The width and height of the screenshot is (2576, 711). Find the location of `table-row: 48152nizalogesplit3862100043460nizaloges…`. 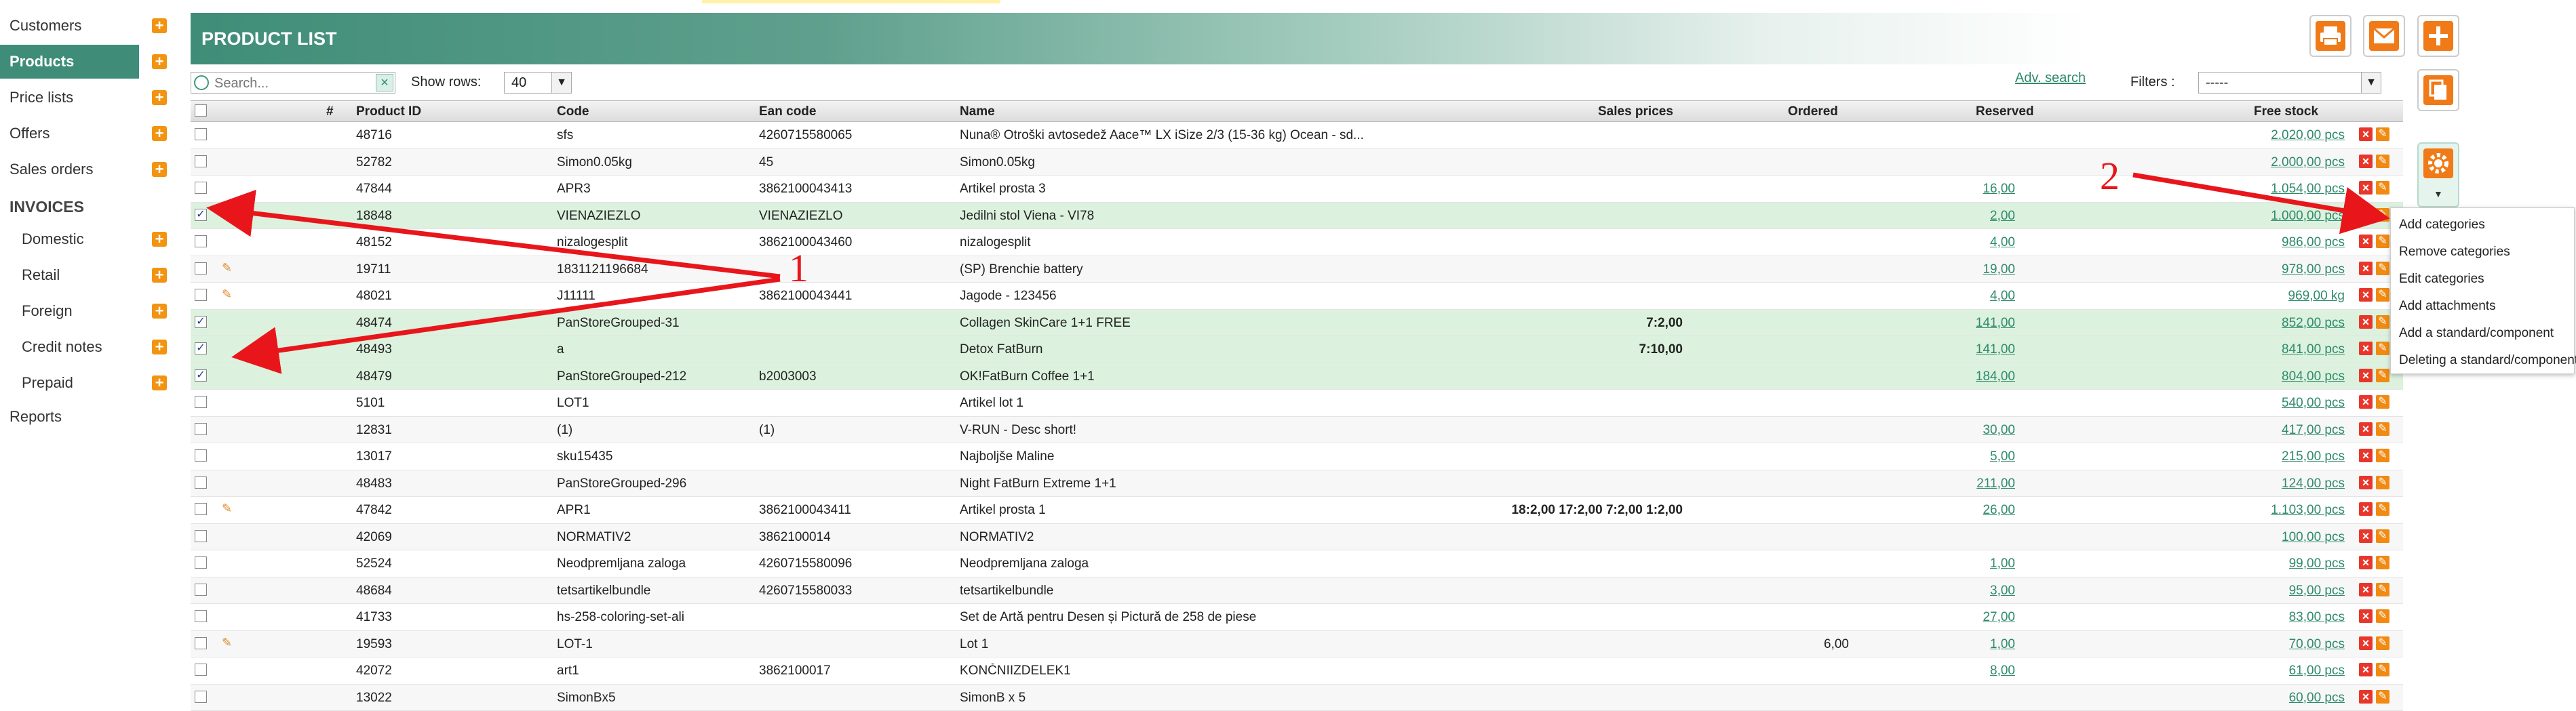

table-row: 48152nizalogesplit3862100043460nizaloges… is located at coordinates (1297, 242).